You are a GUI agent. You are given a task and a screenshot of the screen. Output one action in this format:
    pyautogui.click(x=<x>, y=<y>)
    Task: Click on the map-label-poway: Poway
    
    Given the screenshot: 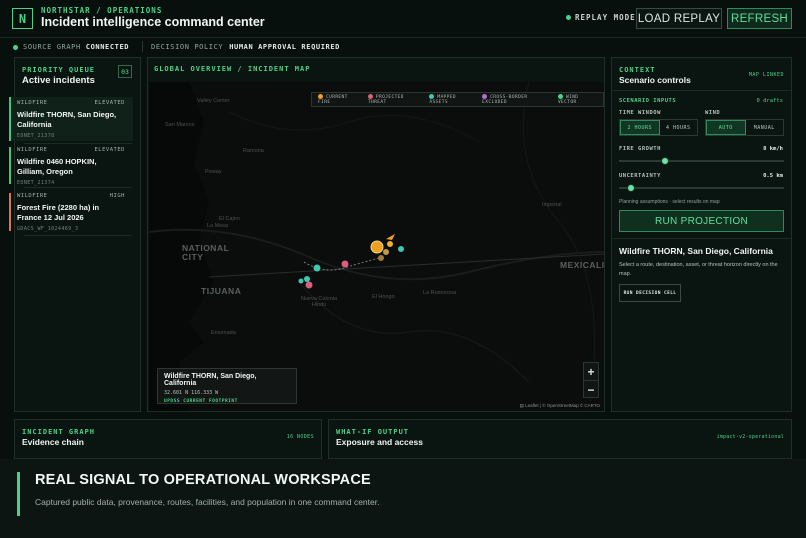 What is the action you would take?
    pyautogui.click(x=213, y=172)
    